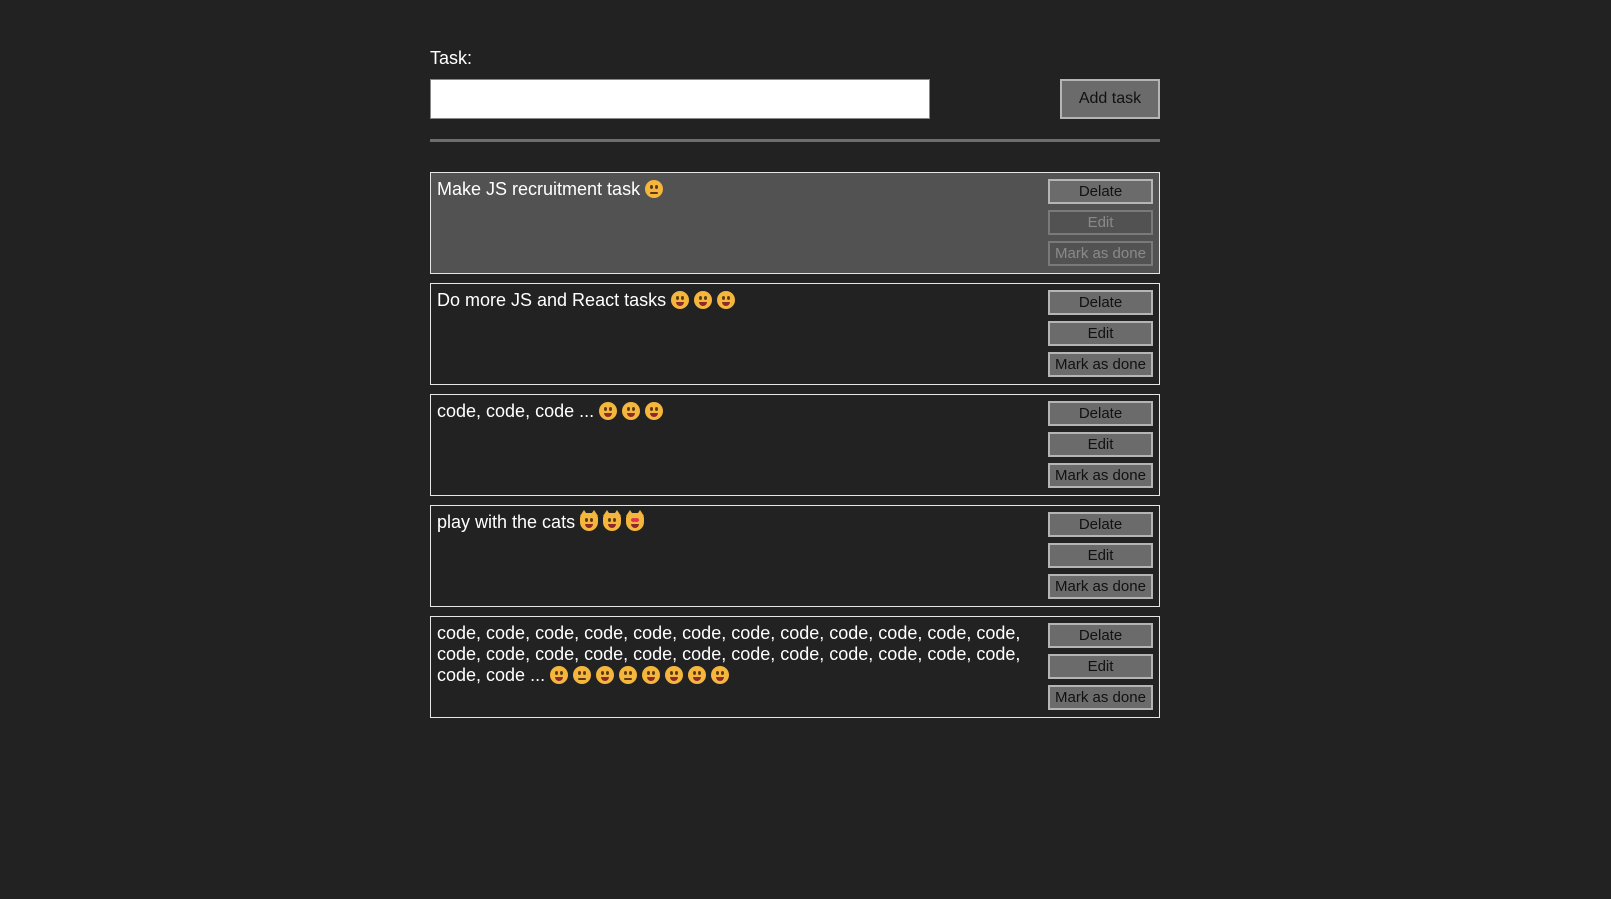  Describe the element at coordinates (582, 675) in the screenshot. I see `blank-face-icon` at that location.